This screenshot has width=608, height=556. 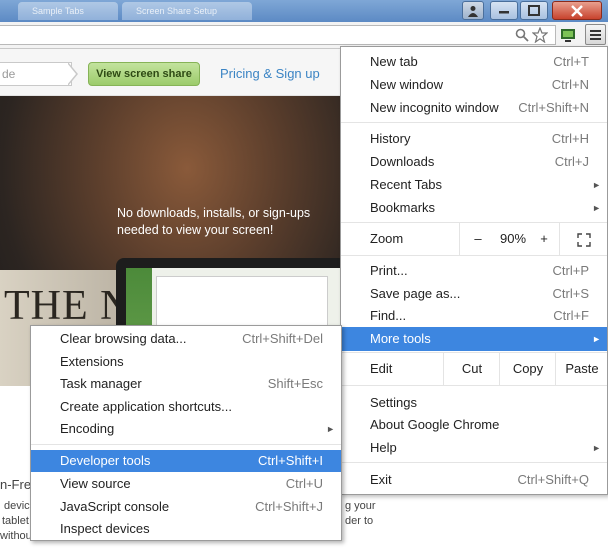 I want to click on section-heading-fragment: n-Fre, so click(x=16, y=484).